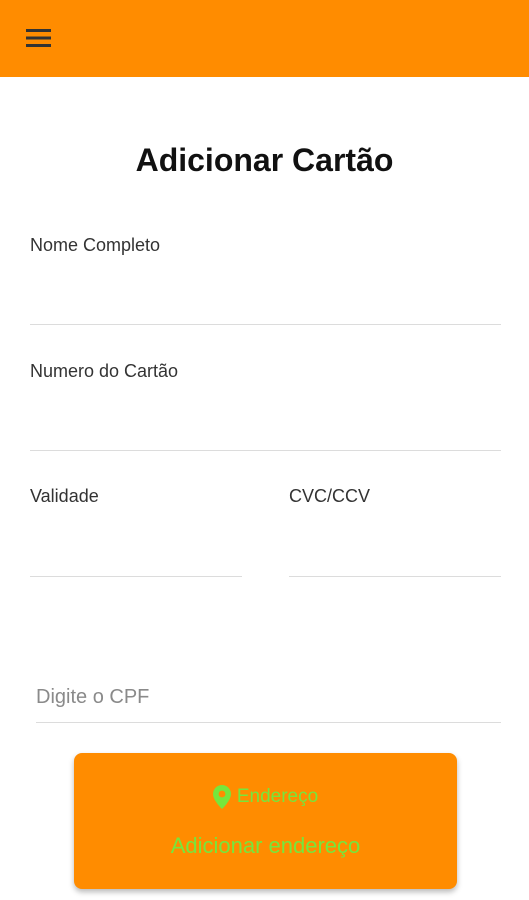 This screenshot has width=529, height=900. Describe the element at coordinates (264, 160) in the screenshot. I see `page-title: Adicionar Cartão` at that location.